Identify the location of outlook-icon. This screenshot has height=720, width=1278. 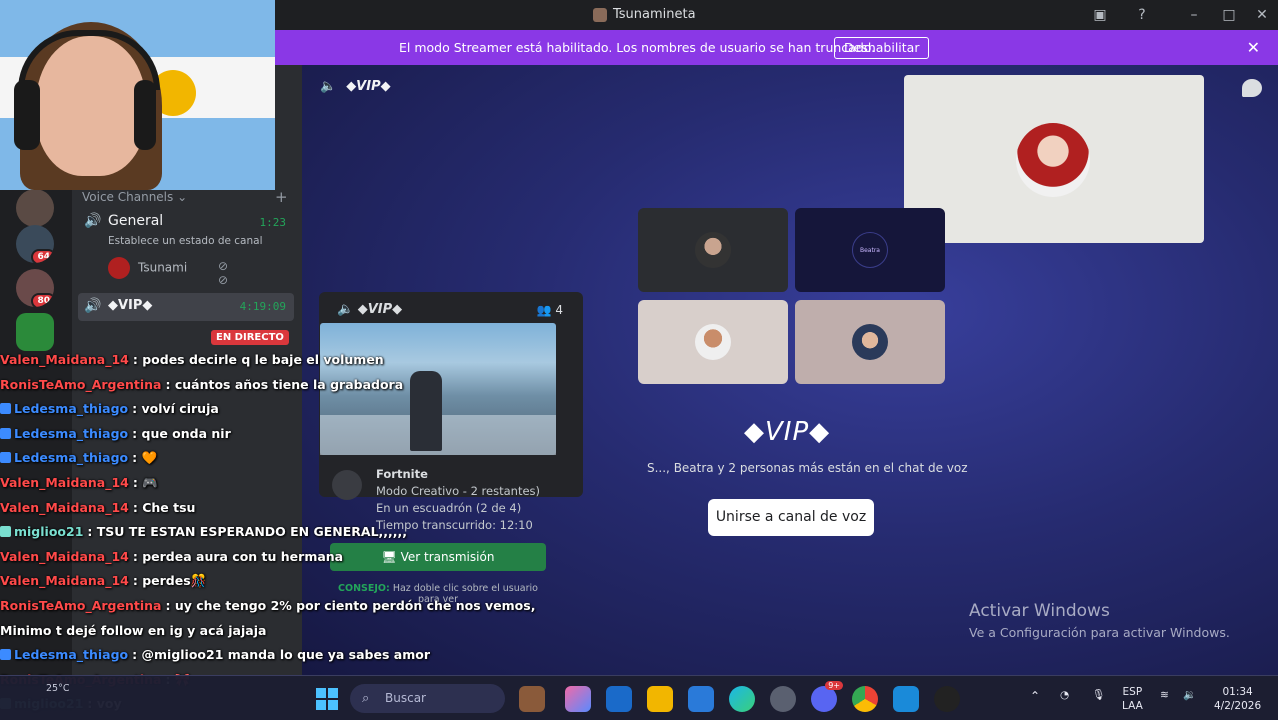
(619, 699).